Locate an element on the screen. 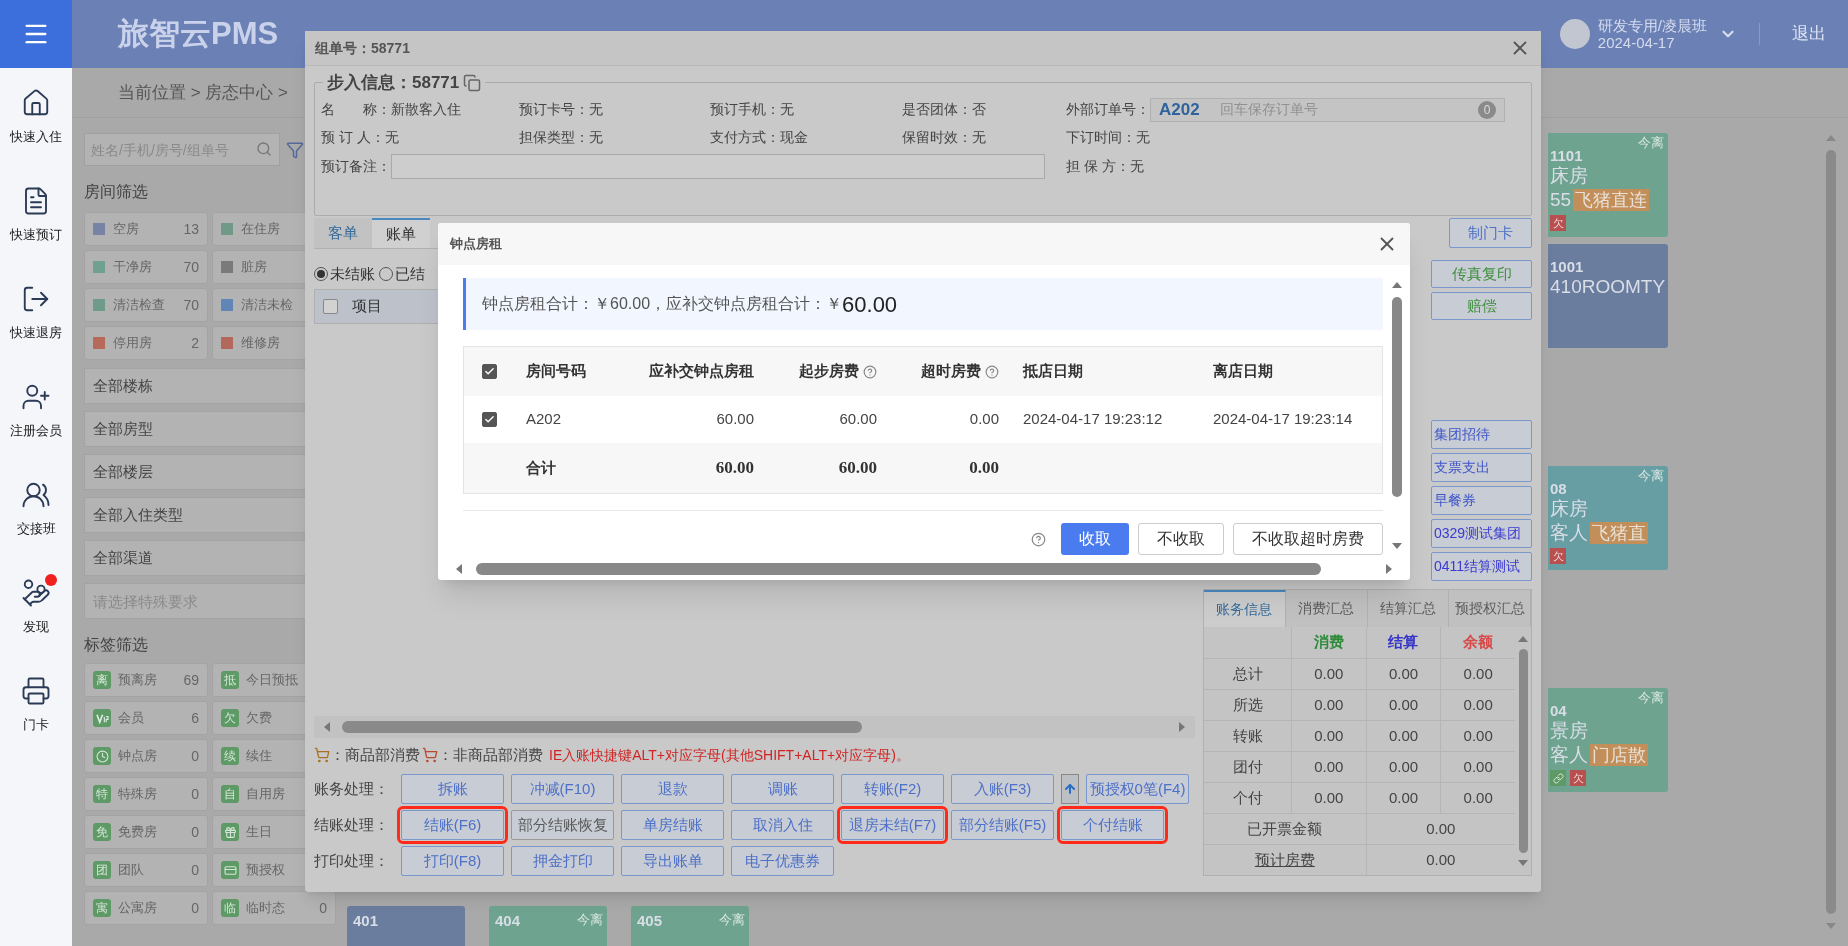 The width and height of the screenshot is (1848, 946). guest-name: 客人 is located at coordinates (1569, 755).